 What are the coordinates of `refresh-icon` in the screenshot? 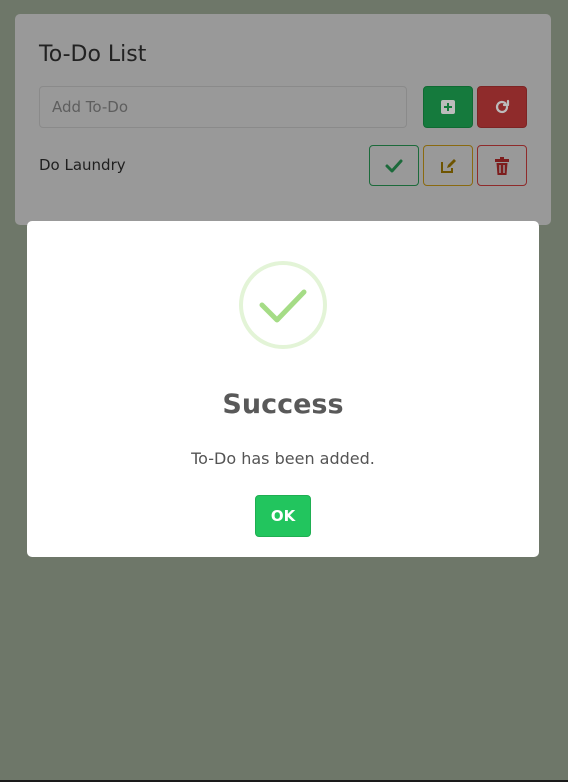 It's located at (502, 106).